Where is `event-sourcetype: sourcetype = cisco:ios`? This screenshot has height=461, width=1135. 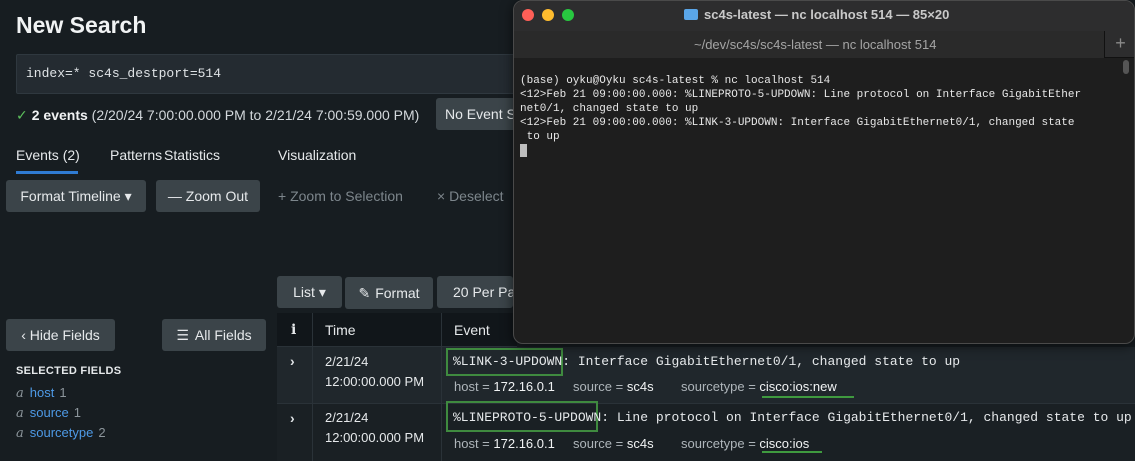
event-sourcetype: sourcetype = cisco:ios is located at coordinates (745, 443).